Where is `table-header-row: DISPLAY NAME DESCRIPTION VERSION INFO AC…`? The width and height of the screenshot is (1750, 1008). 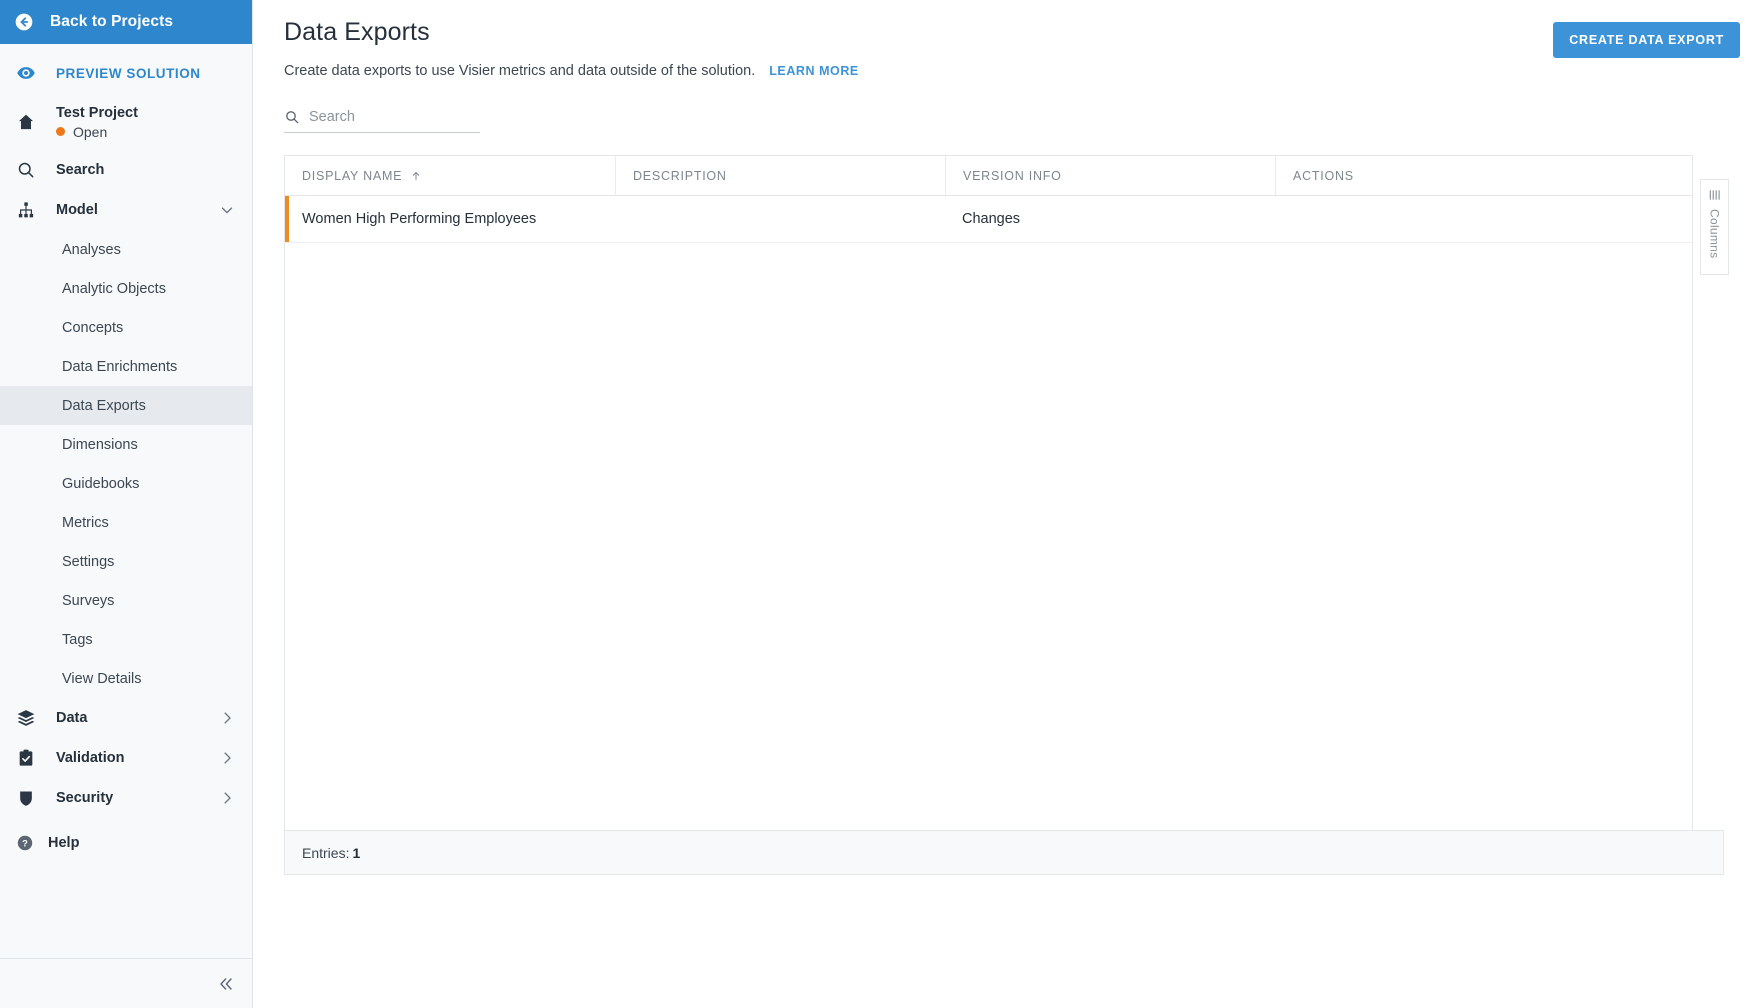 table-header-row: DISPLAY NAME DESCRIPTION VERSION INFO AC… is located at coordinates (988, 176).